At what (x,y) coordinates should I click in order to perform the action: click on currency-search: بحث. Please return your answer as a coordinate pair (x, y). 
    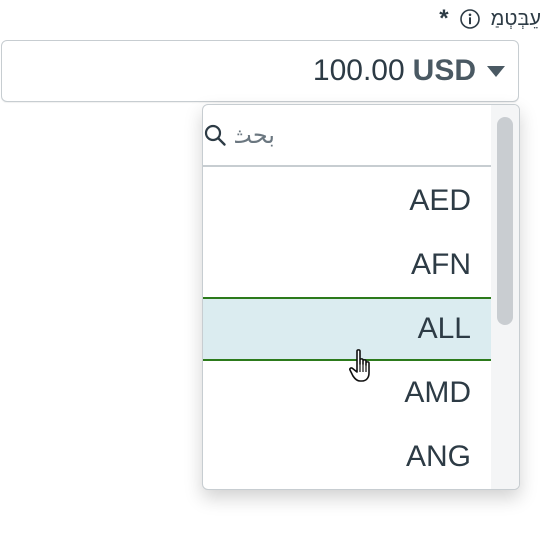
    Looking at the image, I should click on (347, 136).